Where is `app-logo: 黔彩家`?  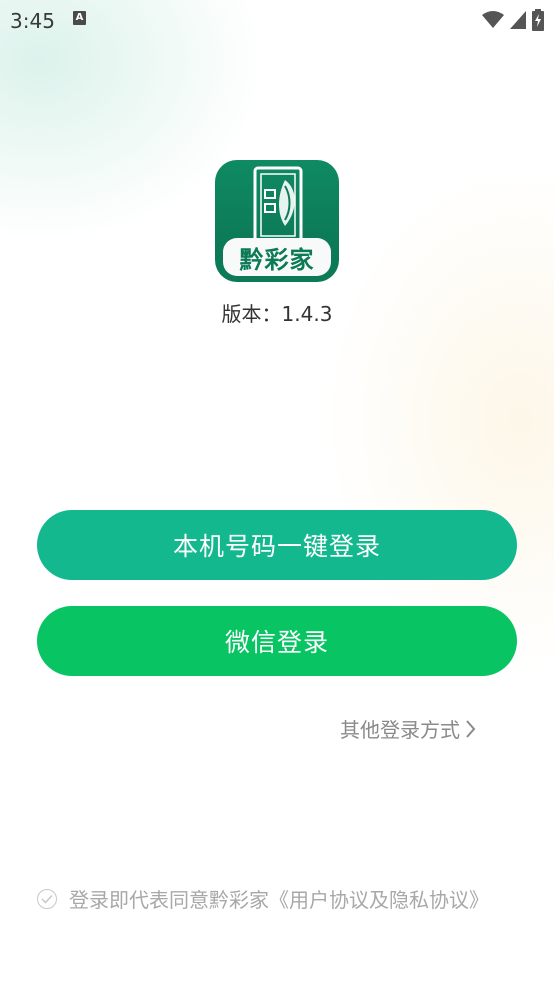
app-logo: 黔彩家 is located at coordinates (277, 221).